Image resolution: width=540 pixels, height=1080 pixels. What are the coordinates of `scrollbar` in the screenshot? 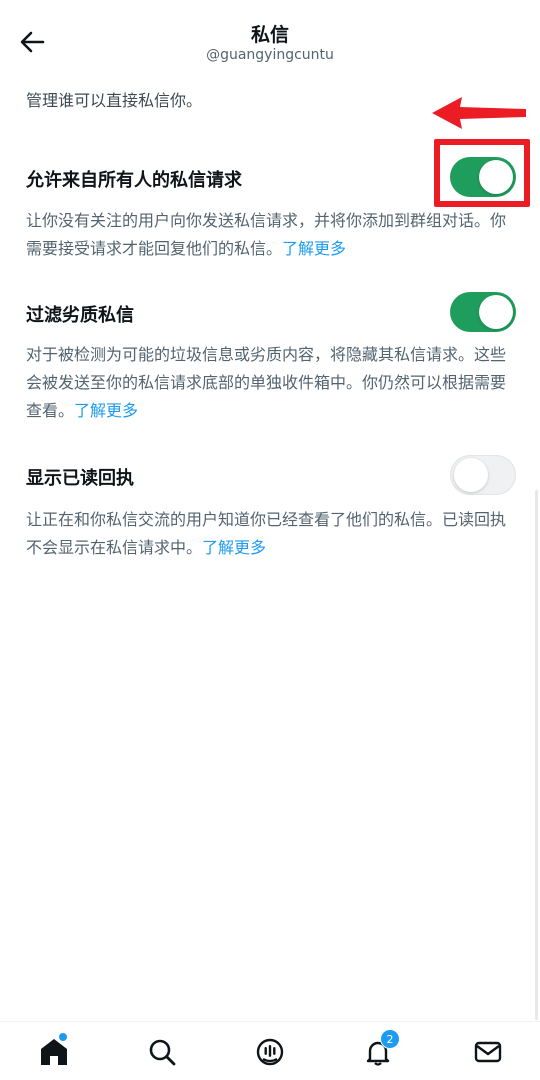 It's located at (536, 755).